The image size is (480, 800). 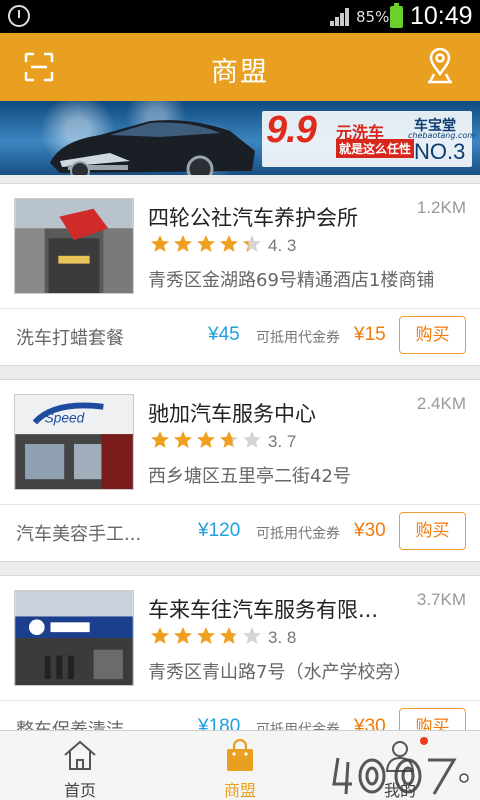 I want to click on tab-home: 首页, so click(x=80, y=765).